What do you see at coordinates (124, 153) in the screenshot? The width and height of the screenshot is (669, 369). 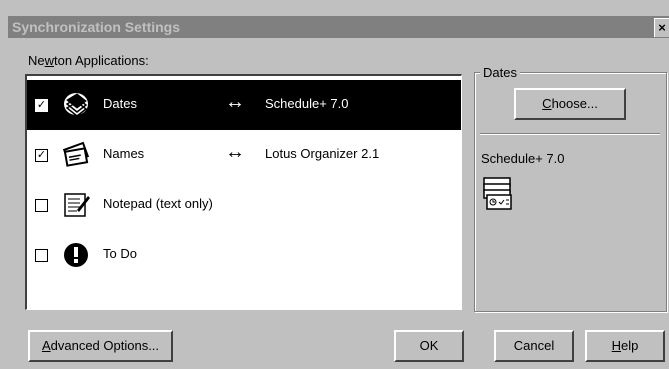 I see `app-name-names: Names` at bounding box center [124, 153].